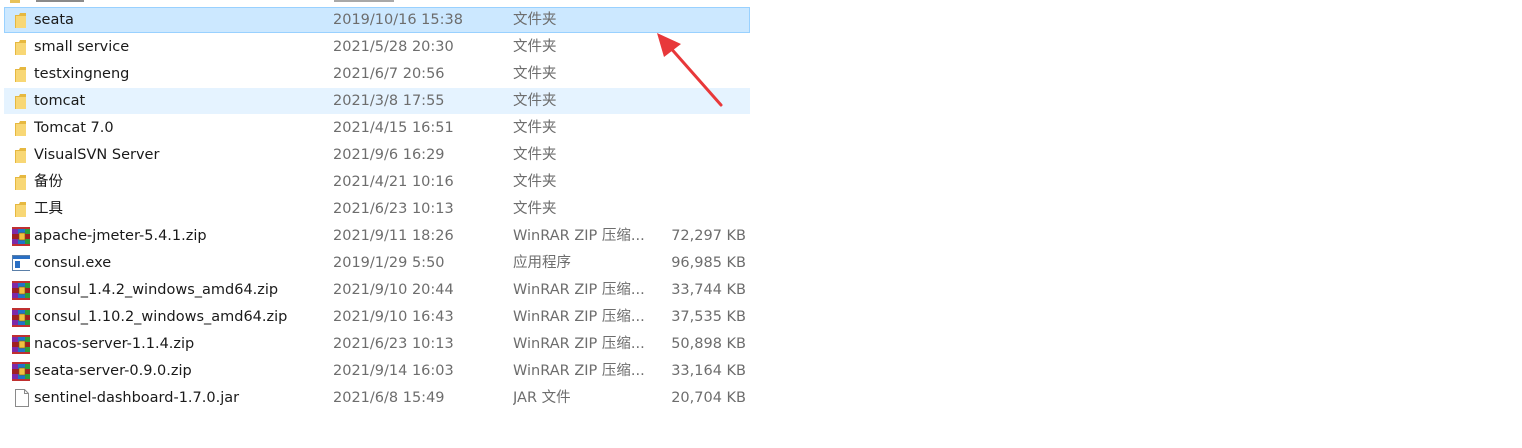 Image resolution: width=1522 pixels, height=448 pixels. I want to click on file-name: apache-jmeter-5.4.1.zip, so click(120, 236).